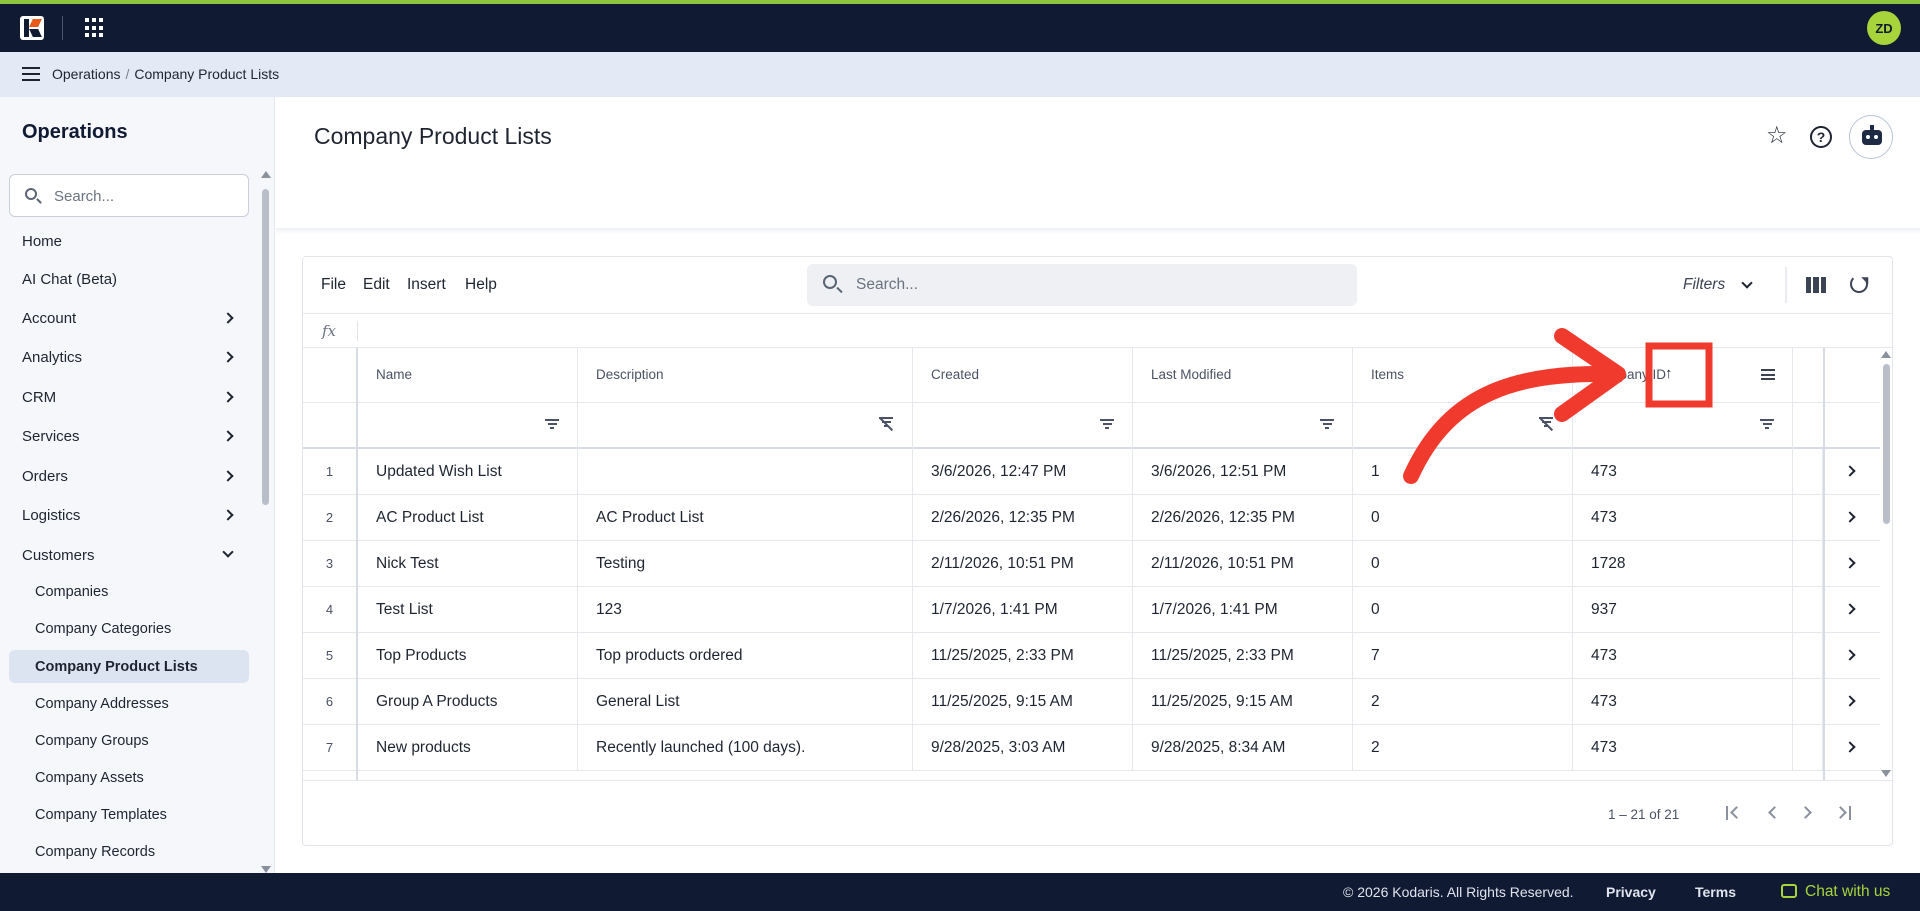 The height and width of the screenshot is (911, 1920). Describe the element at coordinates (1243, 518) in the screenshot. I see `cell-last-modified: 2/26/2026, 12:35 PM` at that location.